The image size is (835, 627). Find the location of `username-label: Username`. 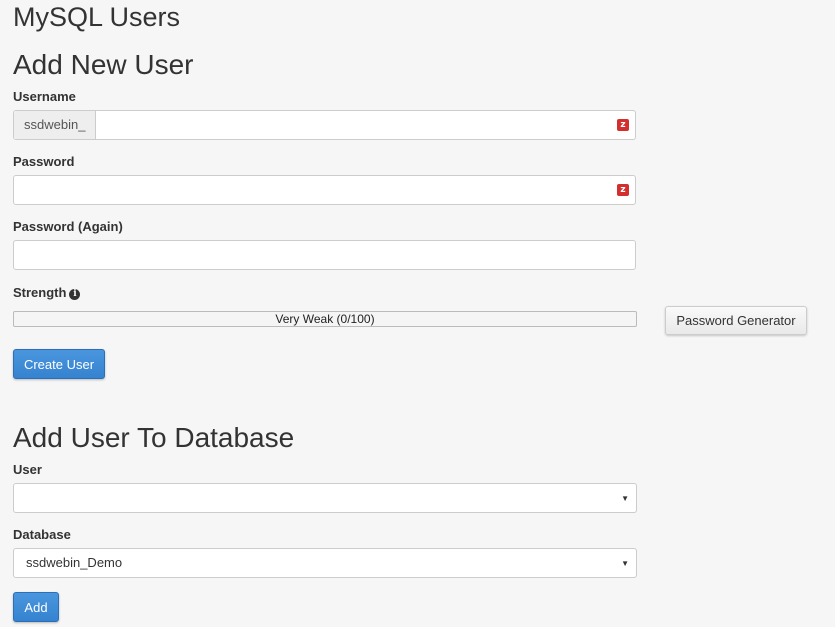

username-label: Username is located at coordinates (44, 96).